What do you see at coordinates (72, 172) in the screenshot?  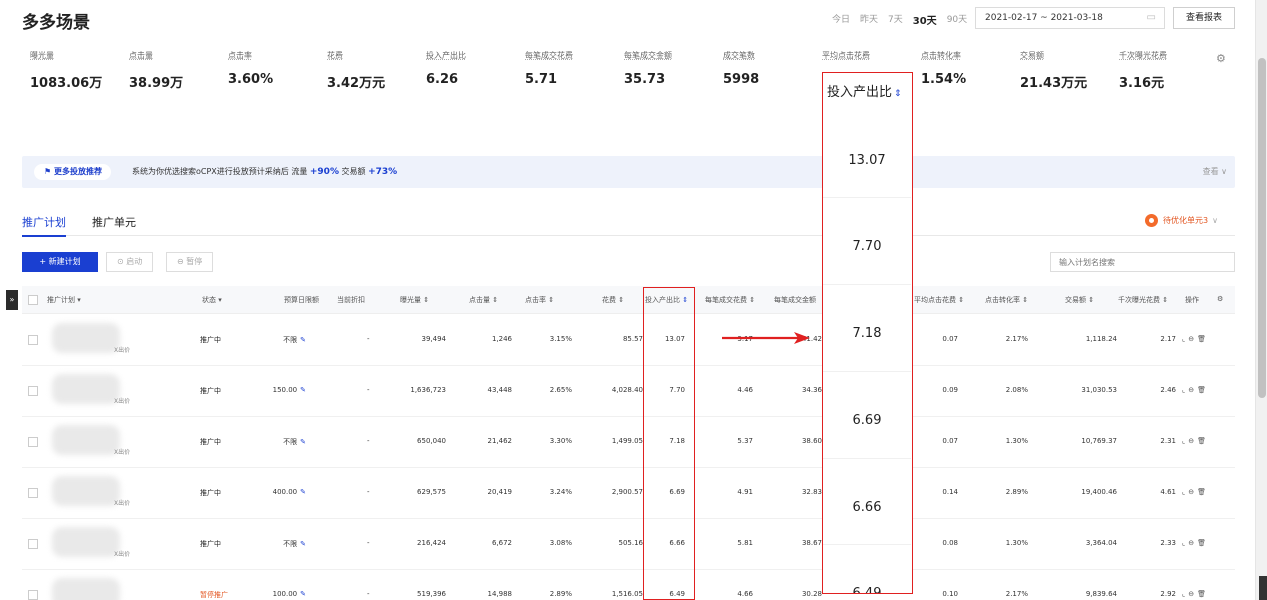 I see `recommendation-pill: ⚑ 更多投放推荐` at bounding box center [72, 172].